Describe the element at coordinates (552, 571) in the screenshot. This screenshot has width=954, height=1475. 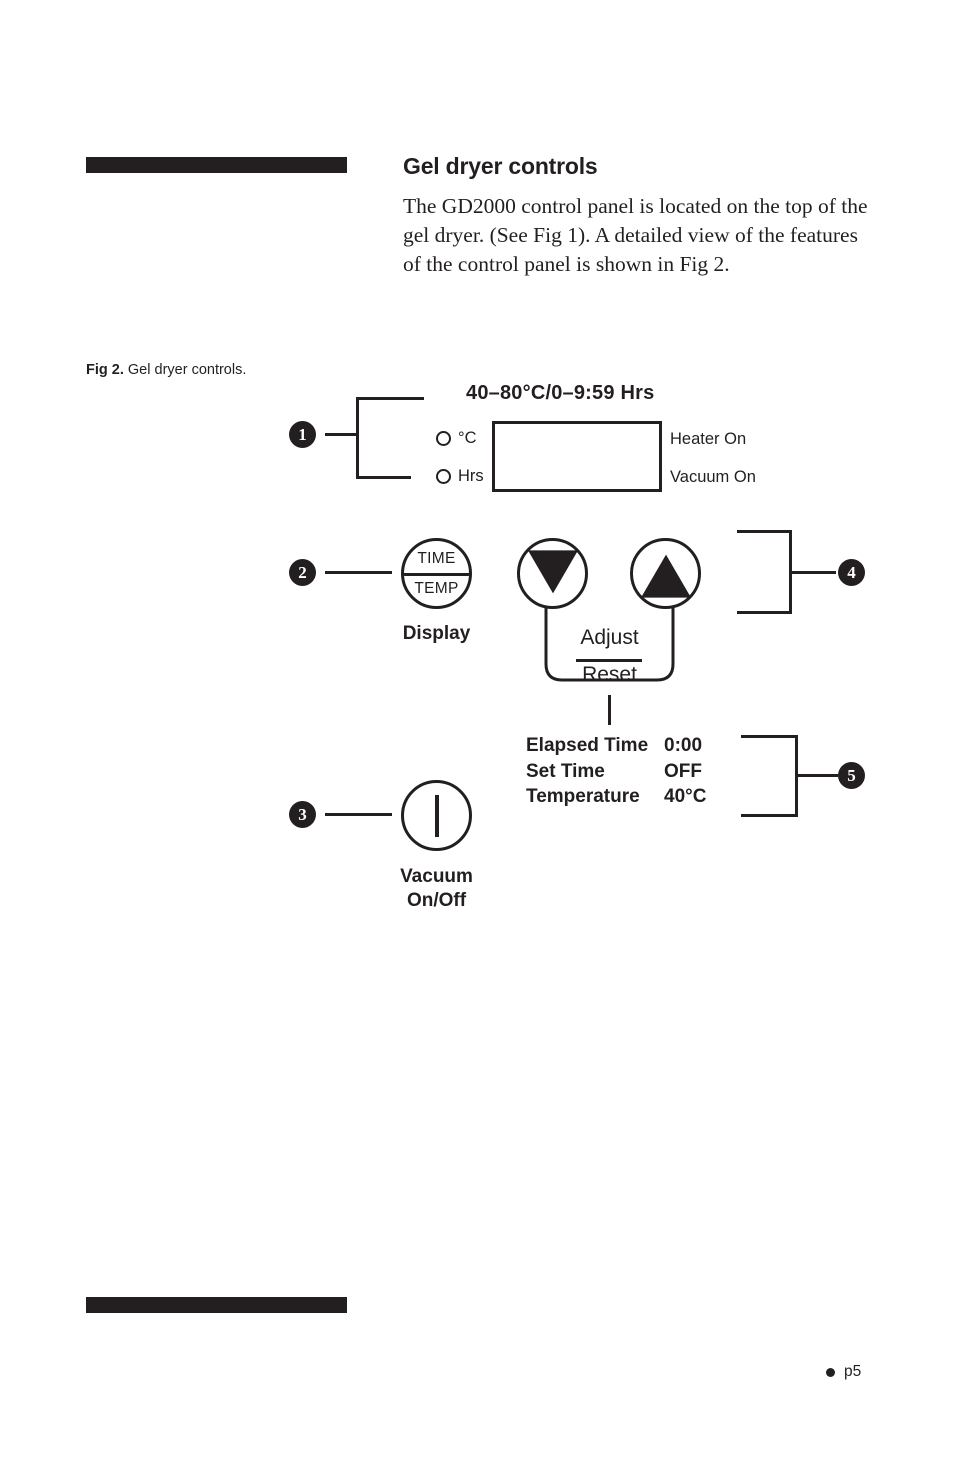
I see `triangle-down-icon` at that location.